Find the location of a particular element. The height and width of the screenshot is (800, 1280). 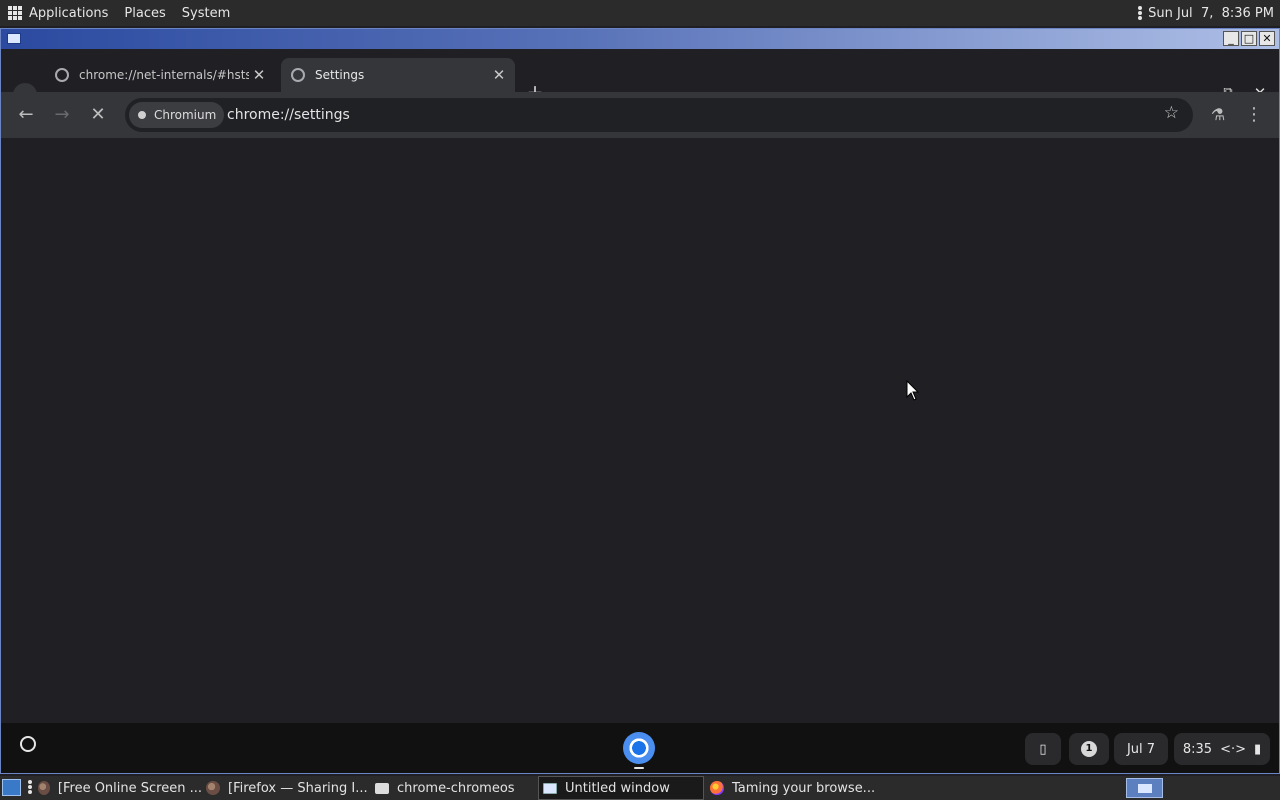

battery-icon: ▮ is located at coordinates (1257, 749).